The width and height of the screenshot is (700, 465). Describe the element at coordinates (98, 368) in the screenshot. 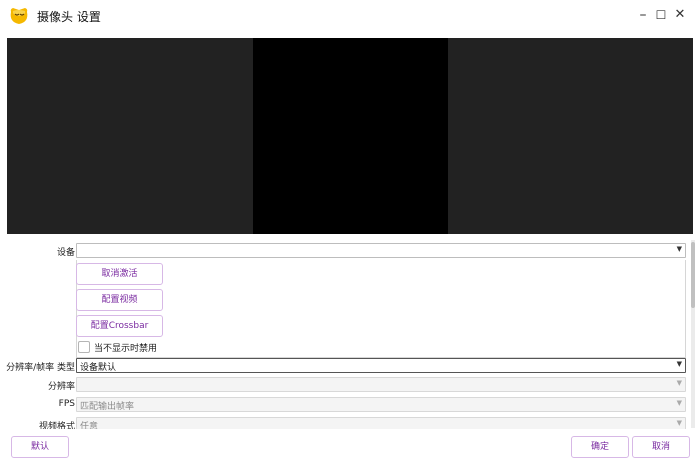

I see `resolution-fps-type-value: 设备默认` at that location.